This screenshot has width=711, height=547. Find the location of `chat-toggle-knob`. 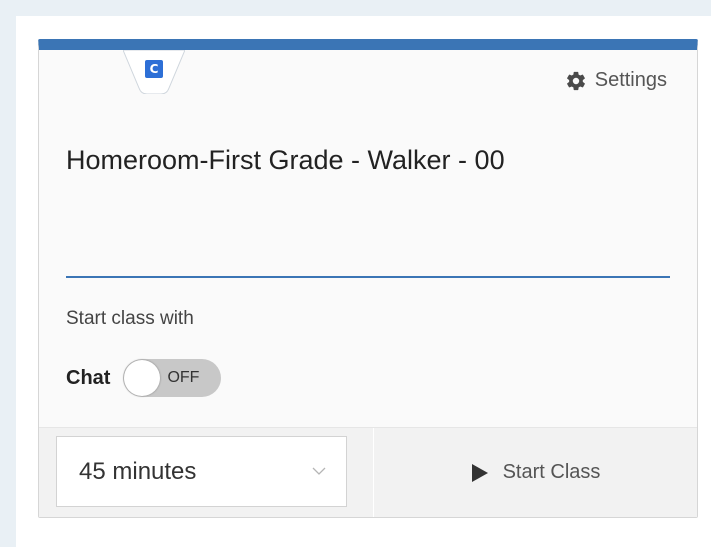

chat-toggle-knob is located at coordinates (142, 378).